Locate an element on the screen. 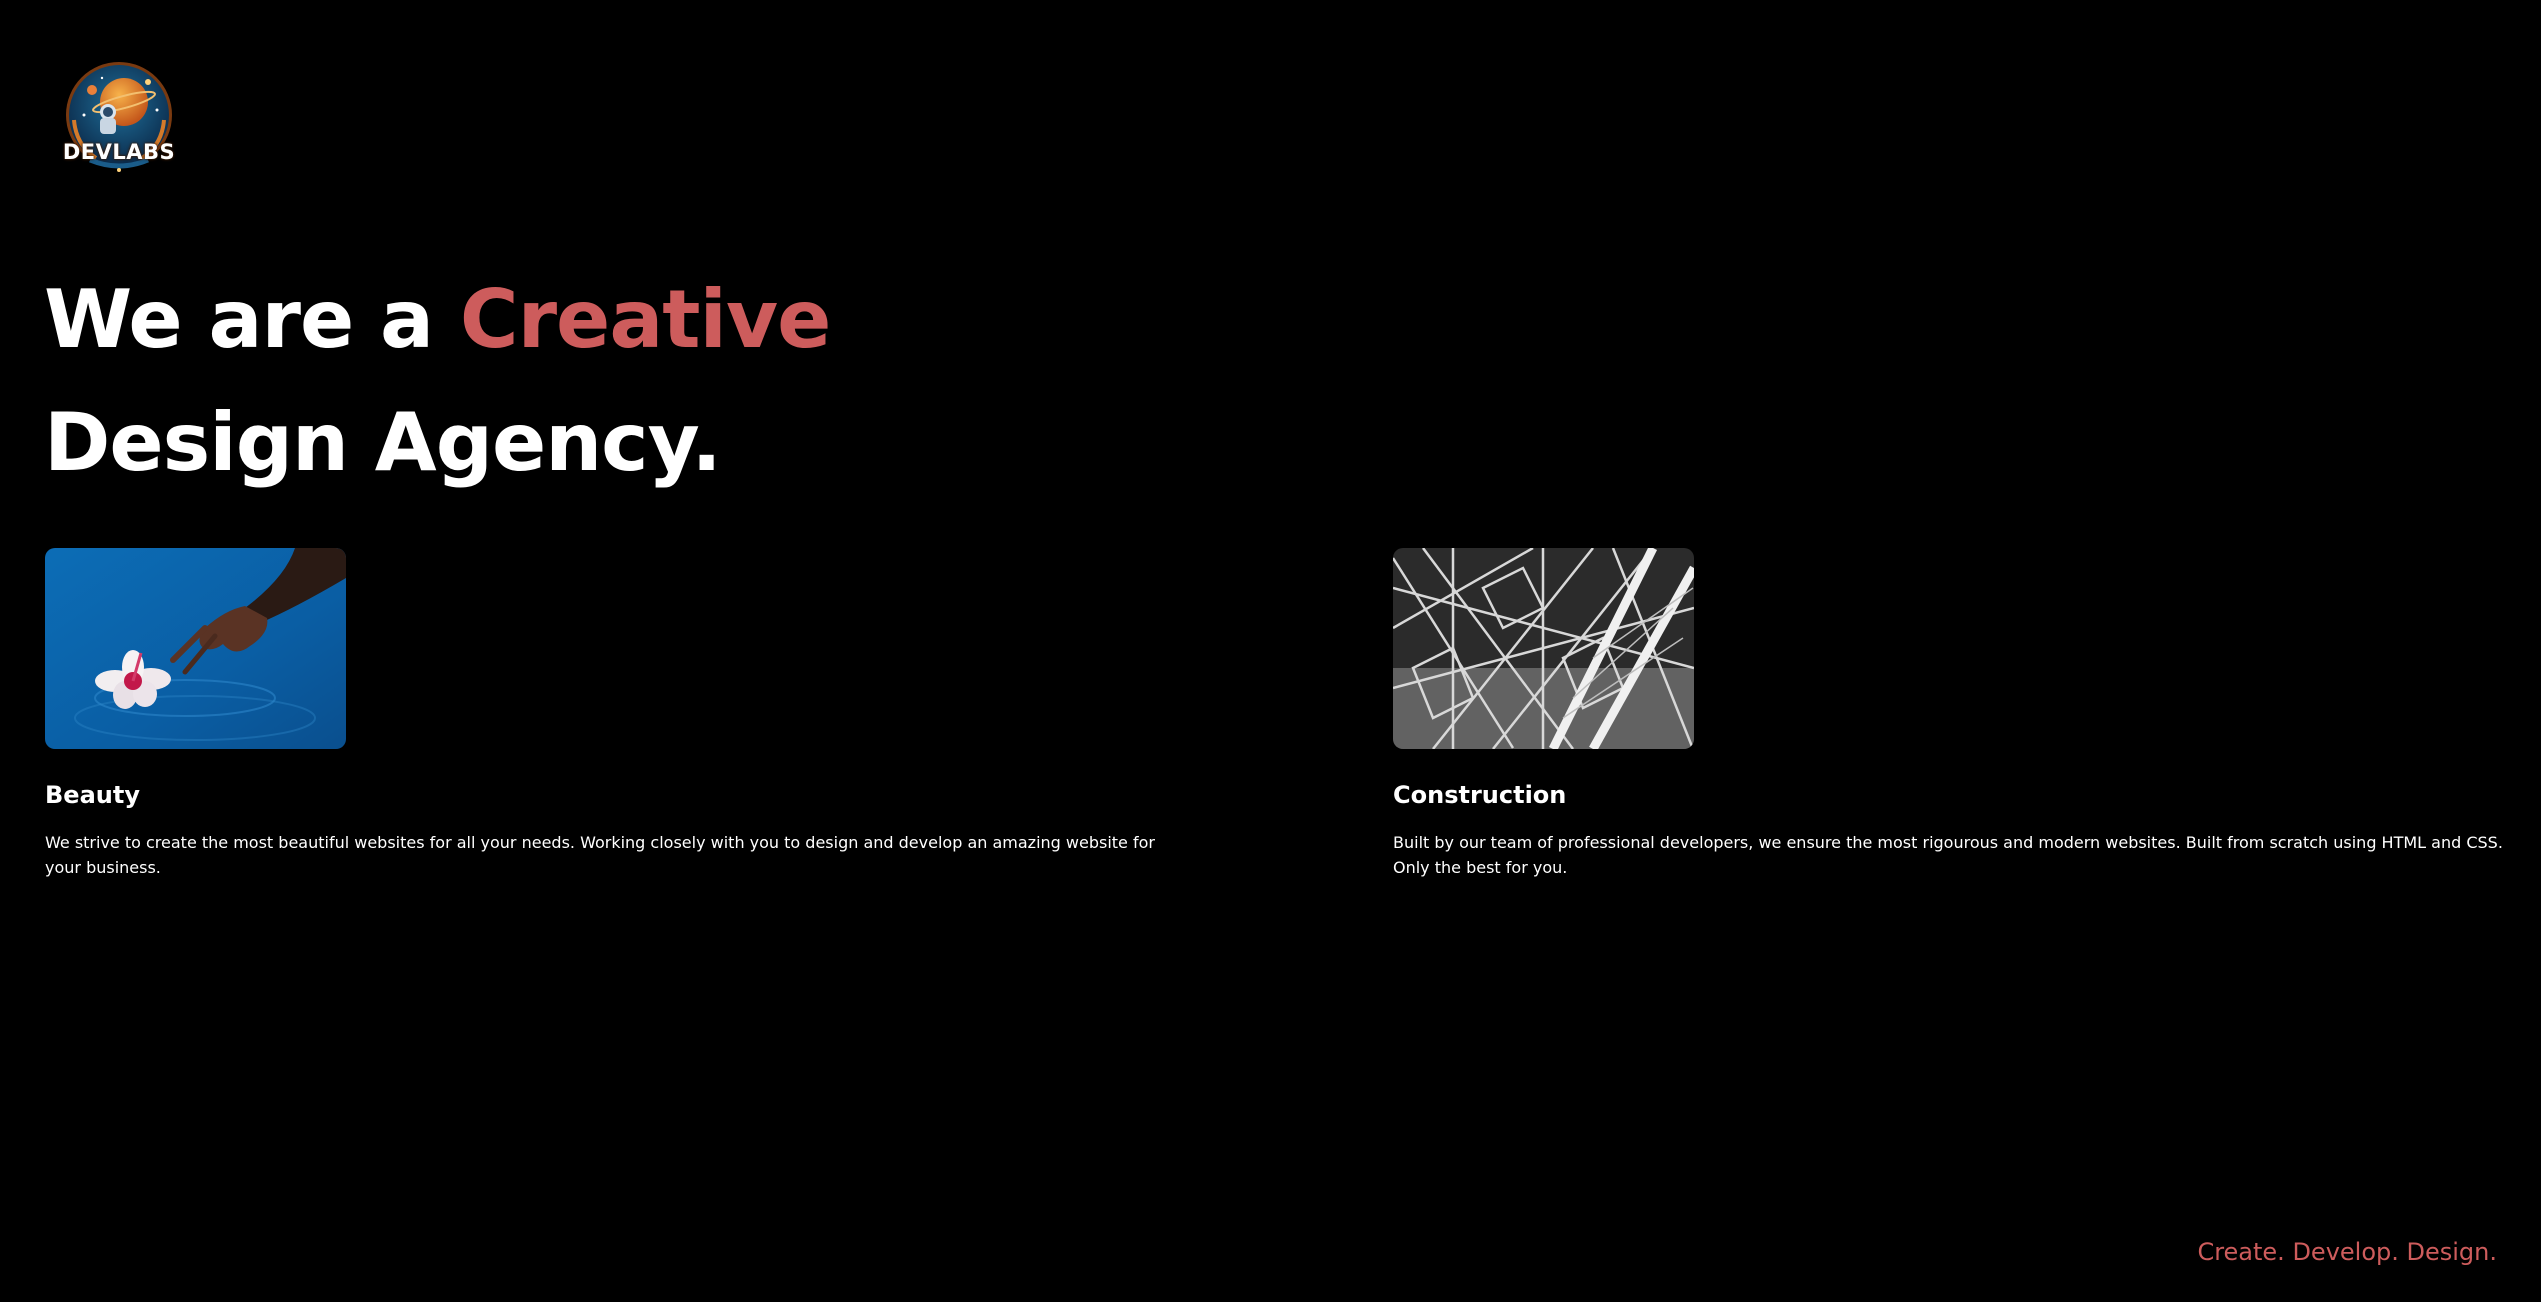 The image size is (2541, 1302). headline-line-2: Design Agency. is located at coordinates (383, 442).